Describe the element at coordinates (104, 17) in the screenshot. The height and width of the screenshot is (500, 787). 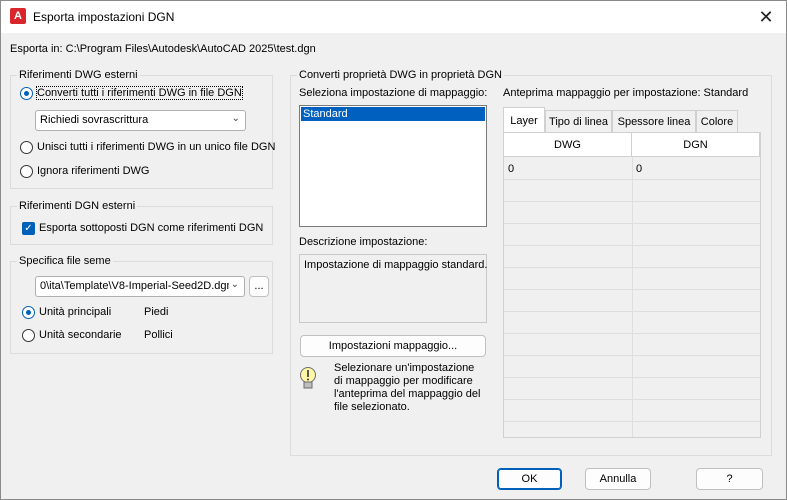
I see `dialog-title: Esporta impostazioni DGN` at that location.